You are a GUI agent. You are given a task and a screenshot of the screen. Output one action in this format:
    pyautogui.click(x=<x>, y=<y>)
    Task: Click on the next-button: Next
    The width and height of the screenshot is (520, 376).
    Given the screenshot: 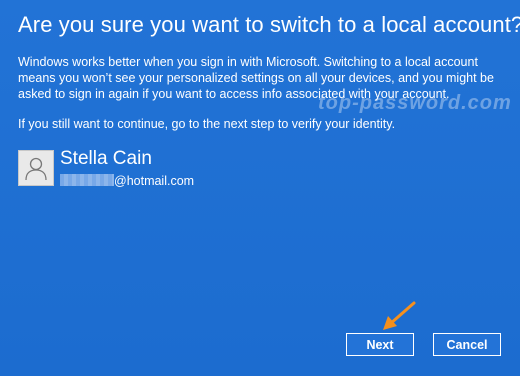 What is the action you would take?
    pyautogui.click(x=380, y=344)
    